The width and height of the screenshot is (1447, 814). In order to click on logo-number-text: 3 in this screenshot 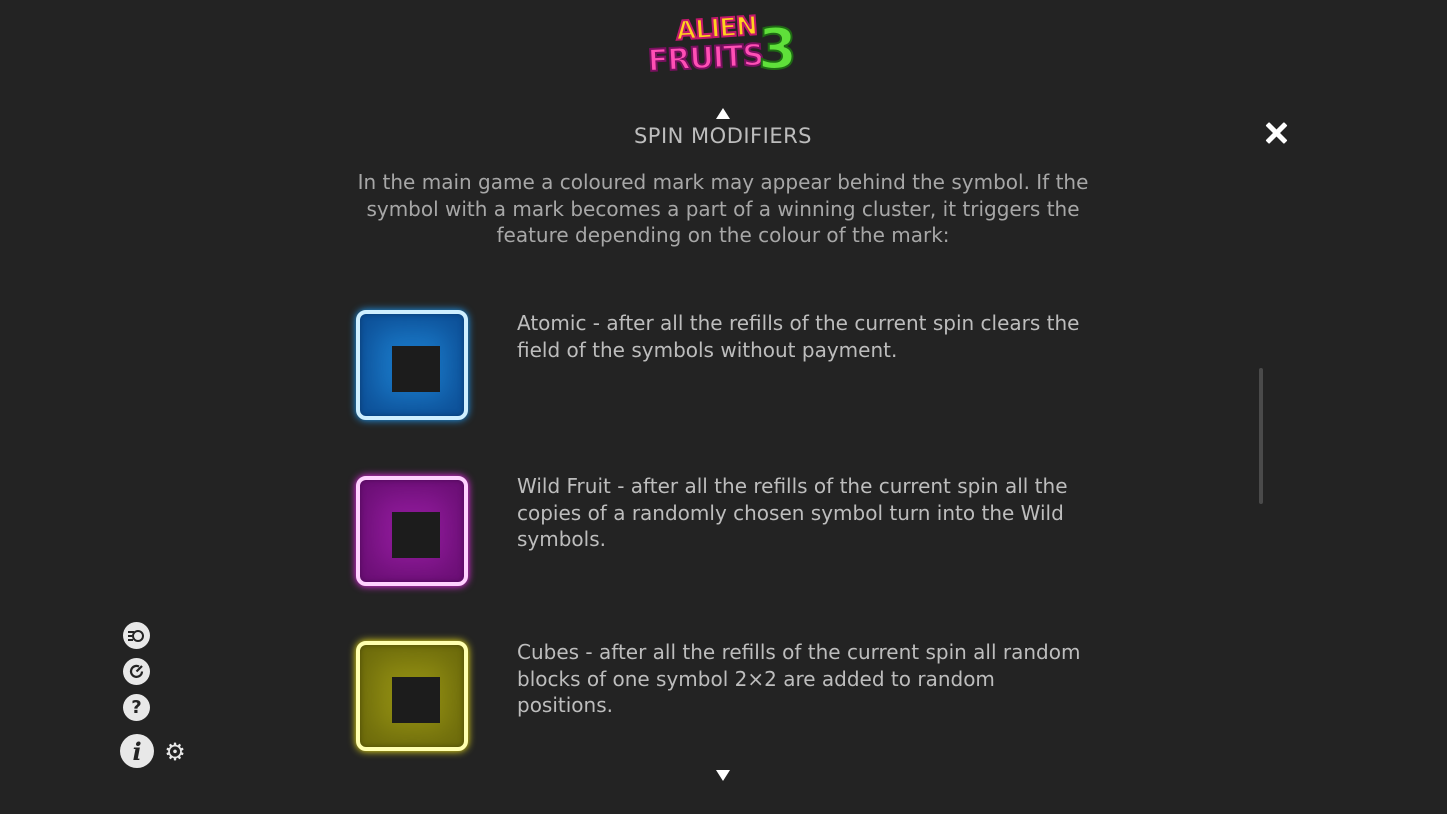, I will do `click(777, 49)`.